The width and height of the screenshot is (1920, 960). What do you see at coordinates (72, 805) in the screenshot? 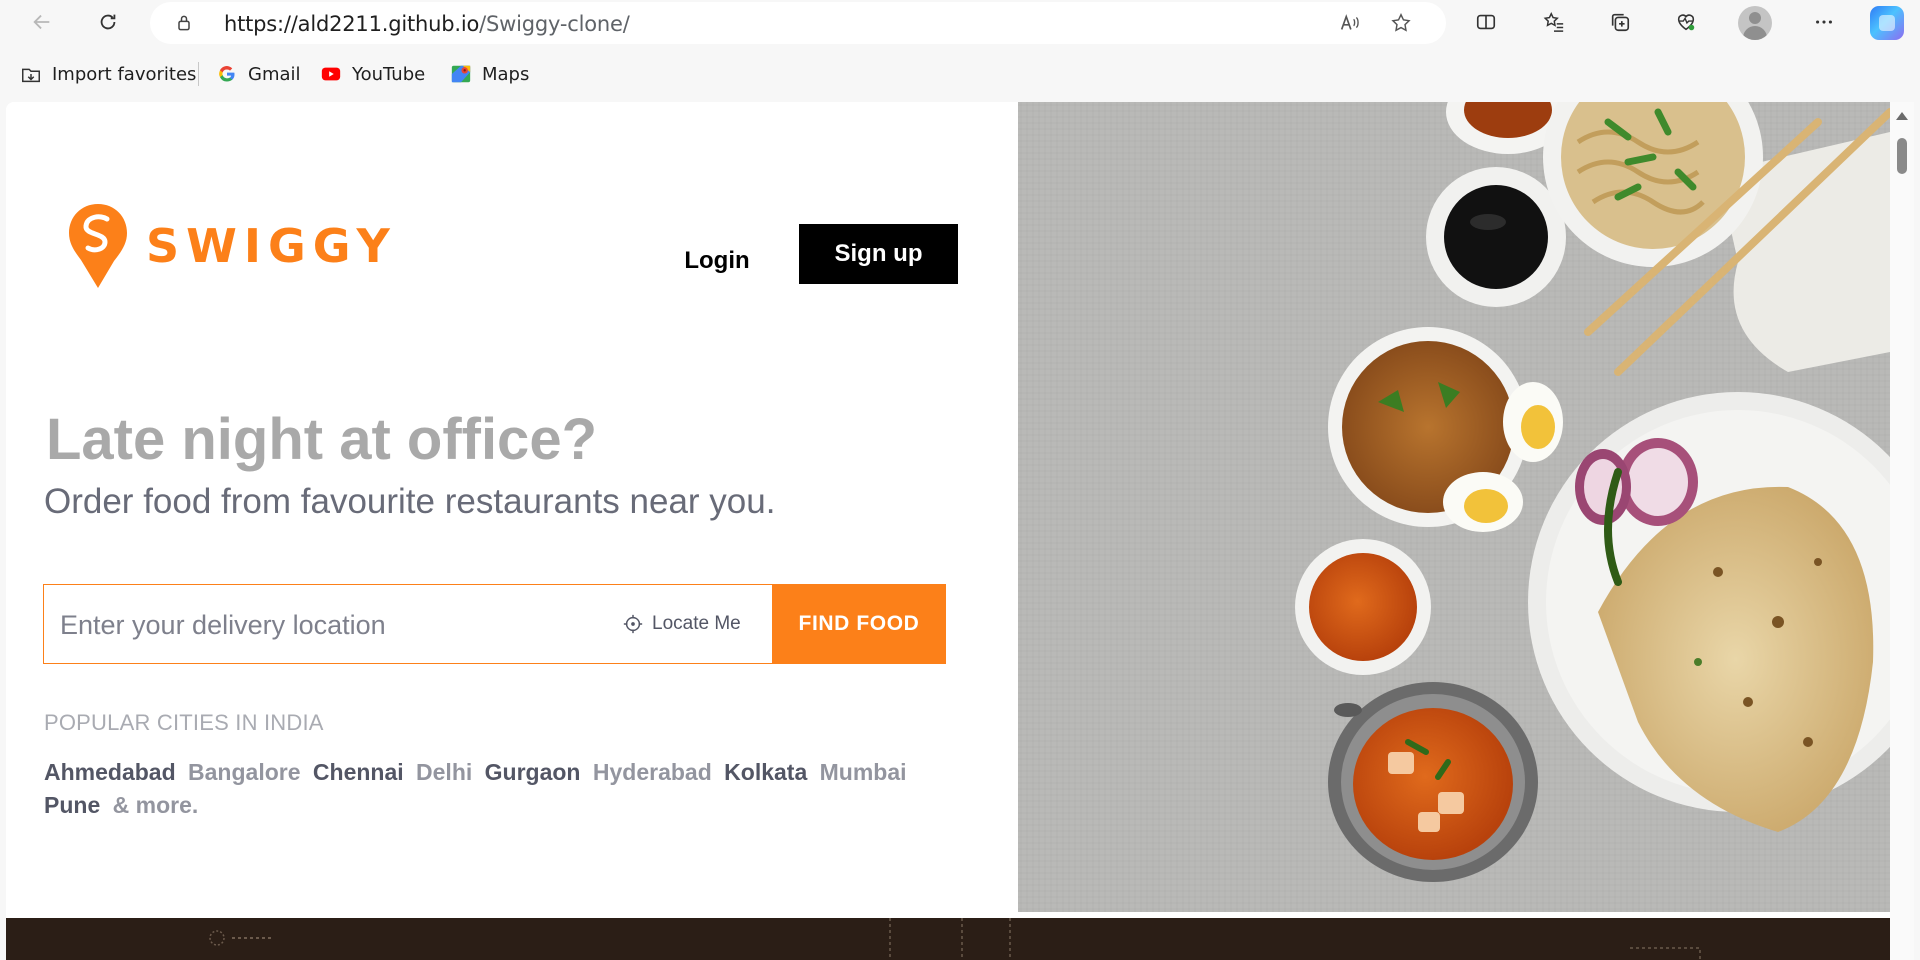
I see `city-link-pune: Pune` at bounding box center [72, 805].